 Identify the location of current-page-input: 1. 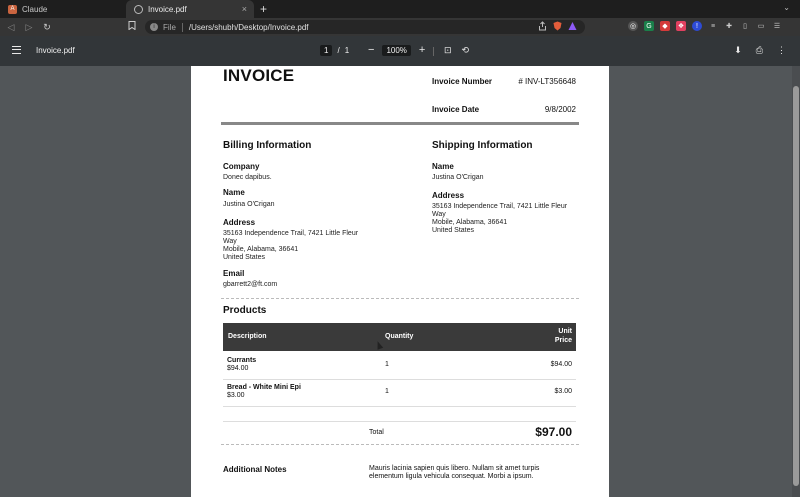
(326, 50).